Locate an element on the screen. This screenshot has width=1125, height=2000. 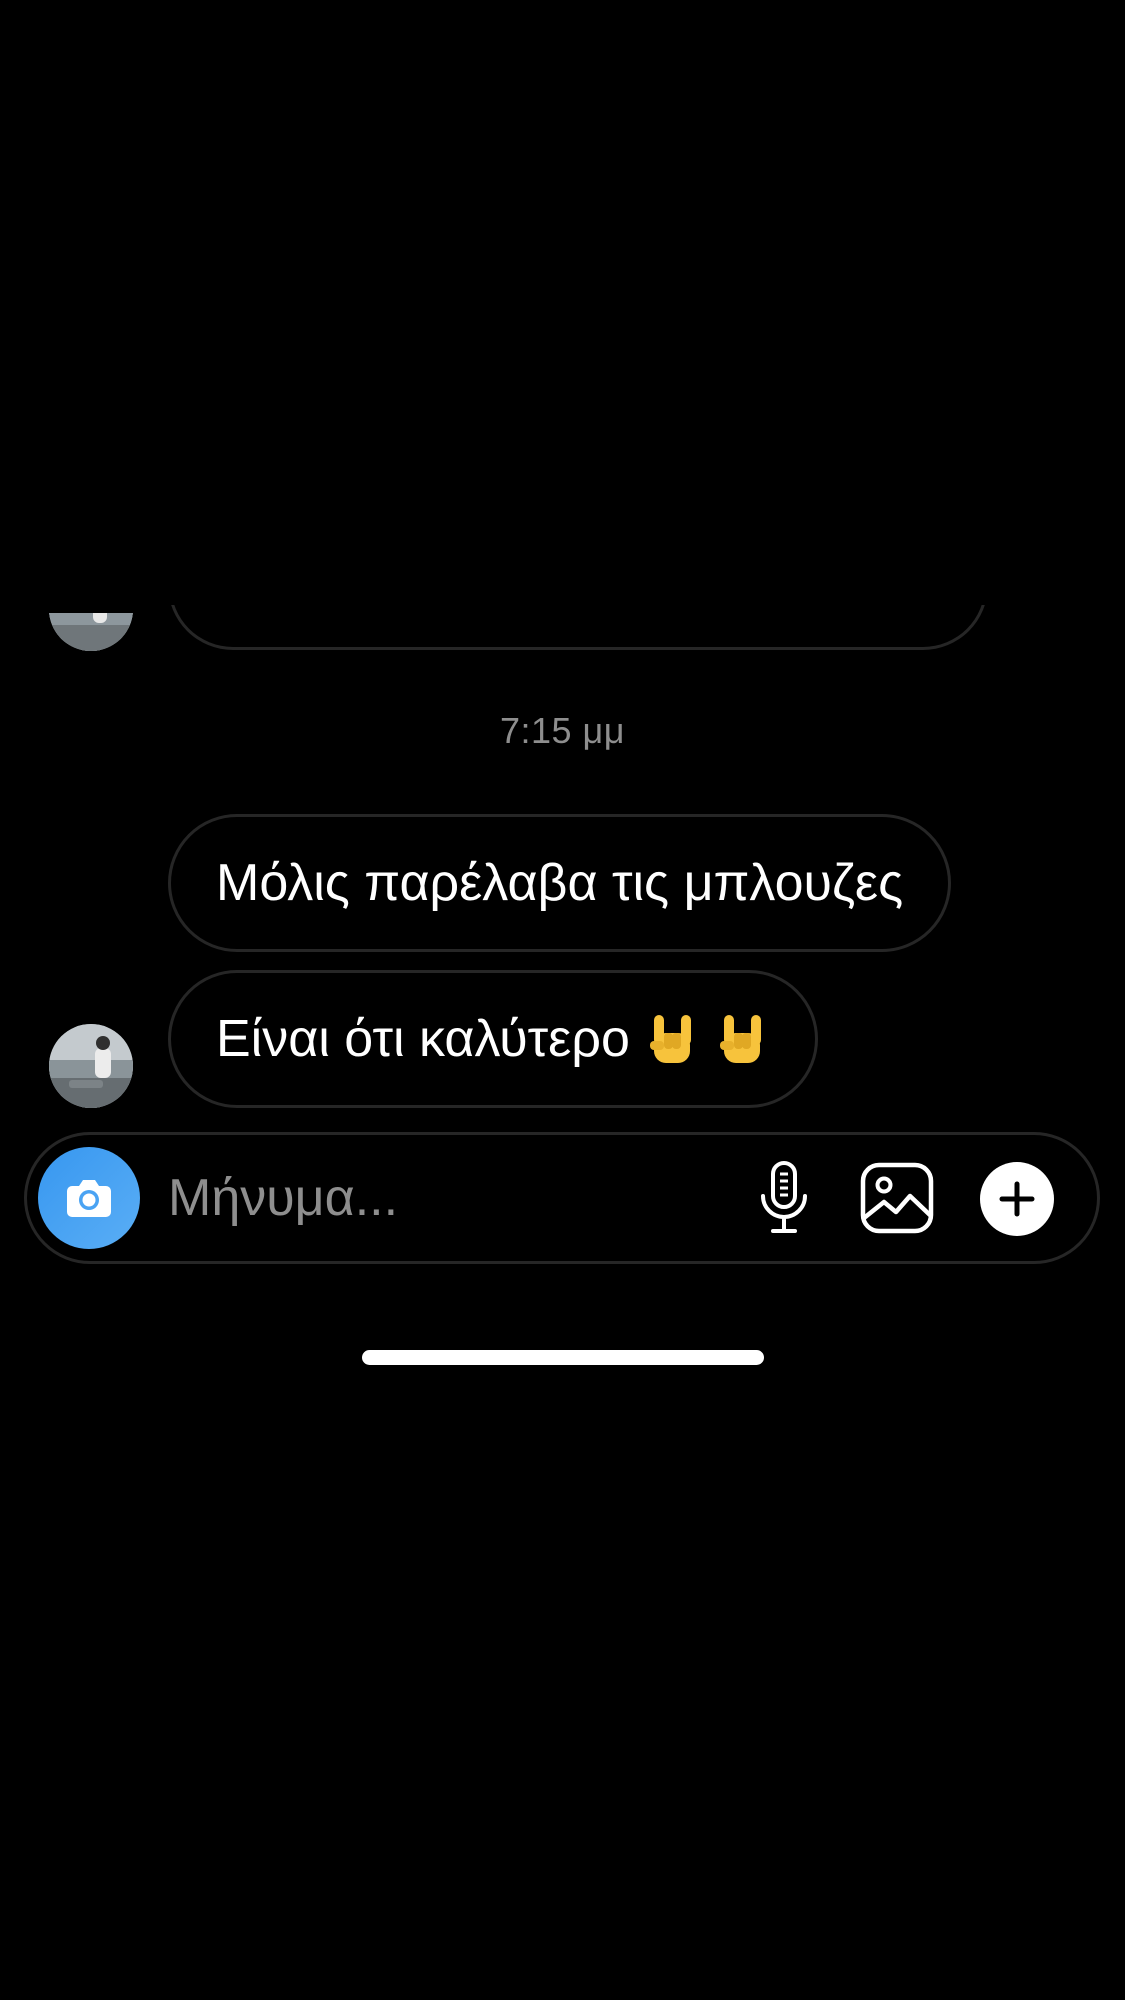
camera-button is located at coordinates (89, 1198).